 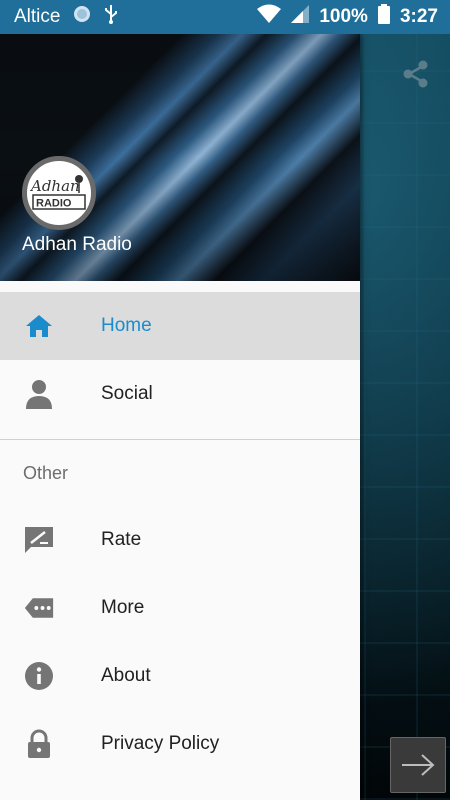 What do you see at coordinates (39, 394) in the screenshot?
I see `person-icon` at bounding box center [39, 394].